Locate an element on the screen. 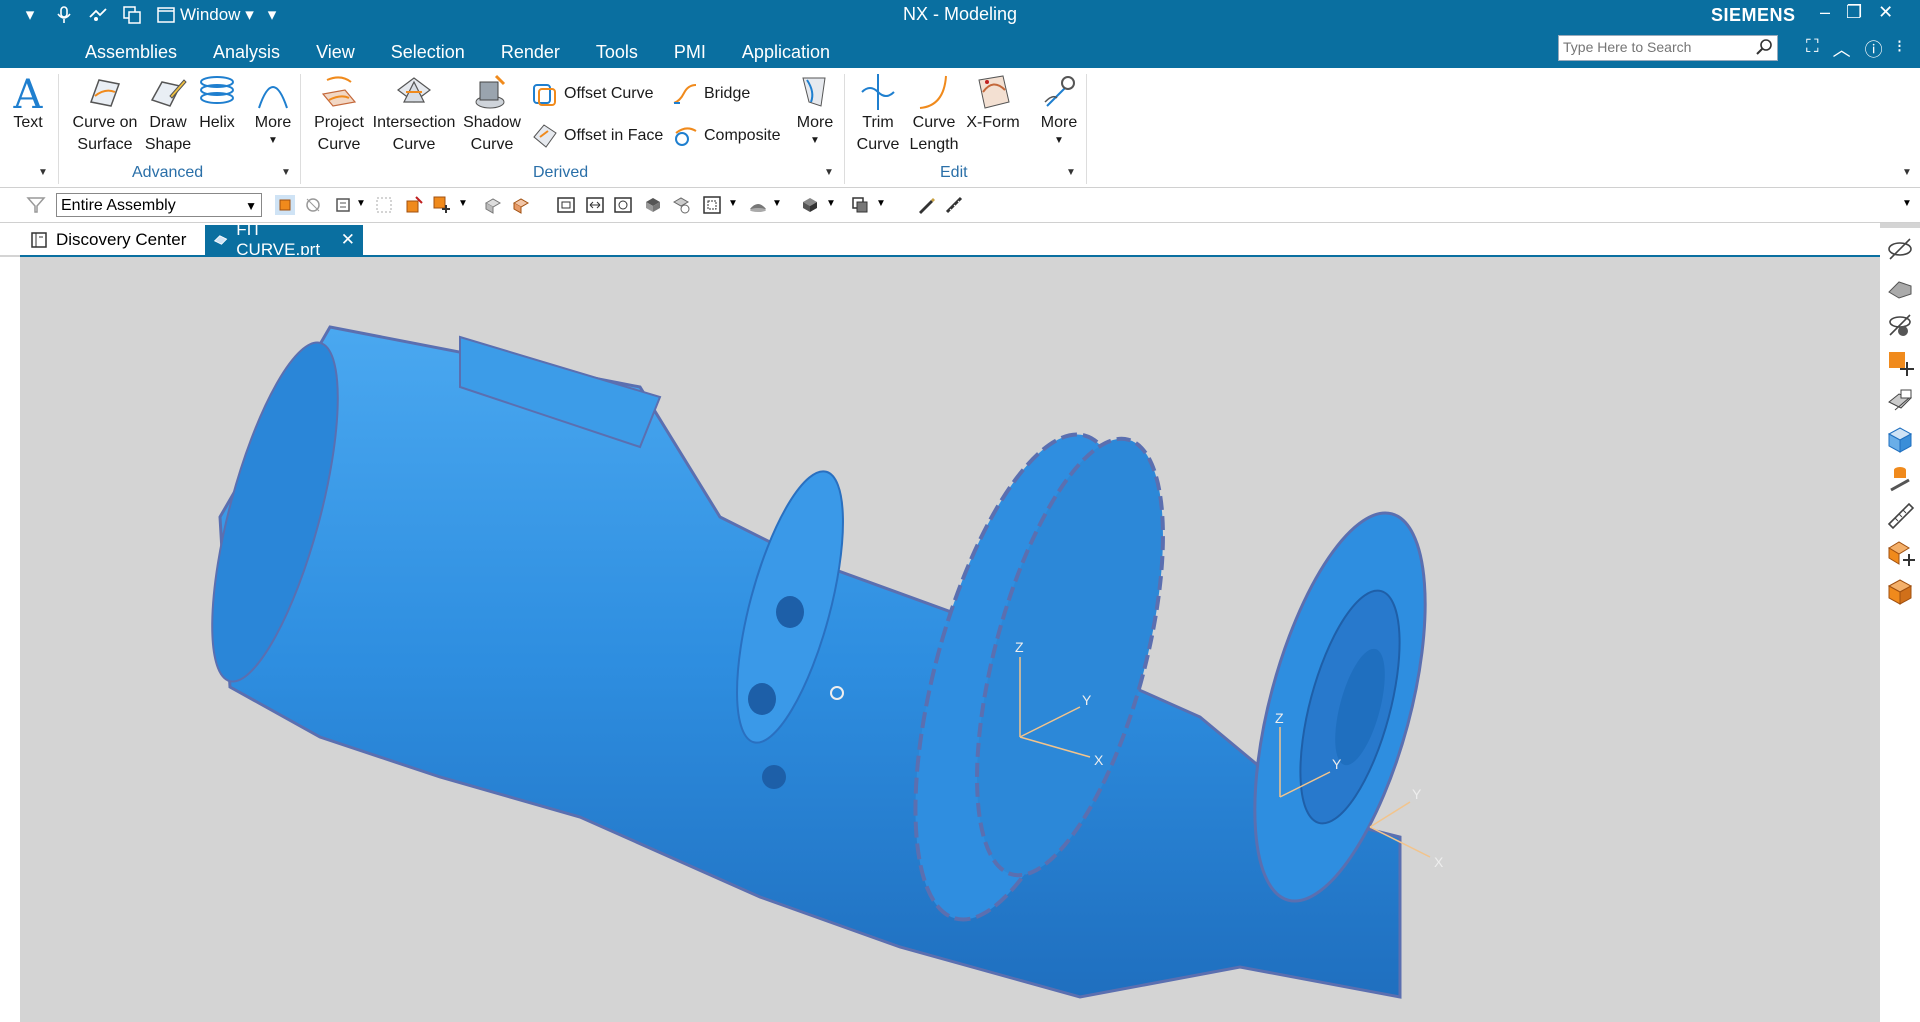 This screenshot has width=1920, height=1022. type-filter-icon is located at coordinates (36, 205).